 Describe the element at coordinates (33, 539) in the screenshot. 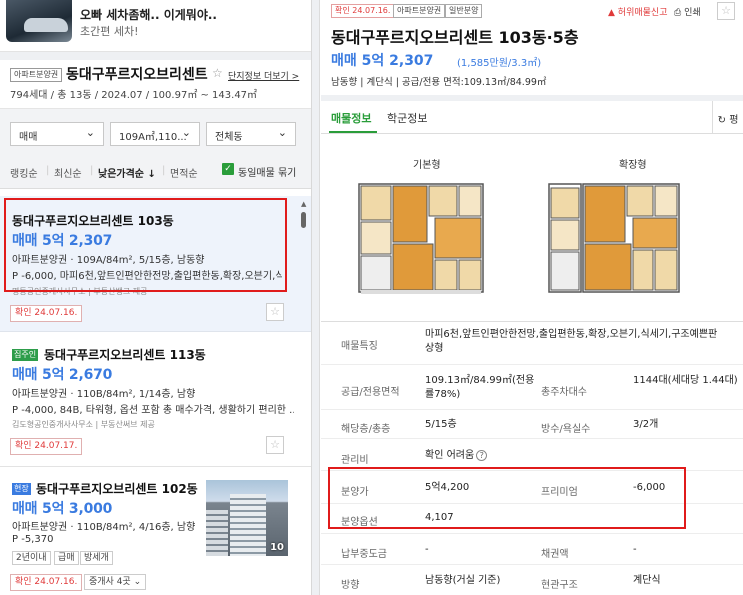

I see `listing-features: P -5,370` at that location.